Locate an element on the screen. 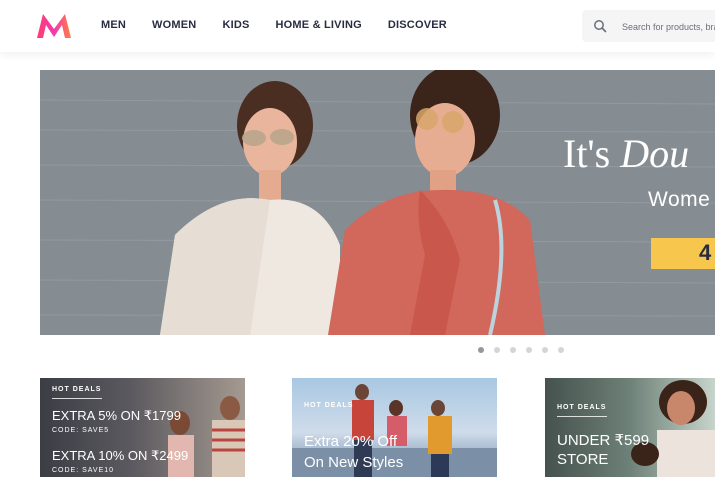 The width and height of the screenshot is (715, 477). deal-card-under-599: HOT DEALS UNDER ₹599 STORE is located at coordinates (630, 427).